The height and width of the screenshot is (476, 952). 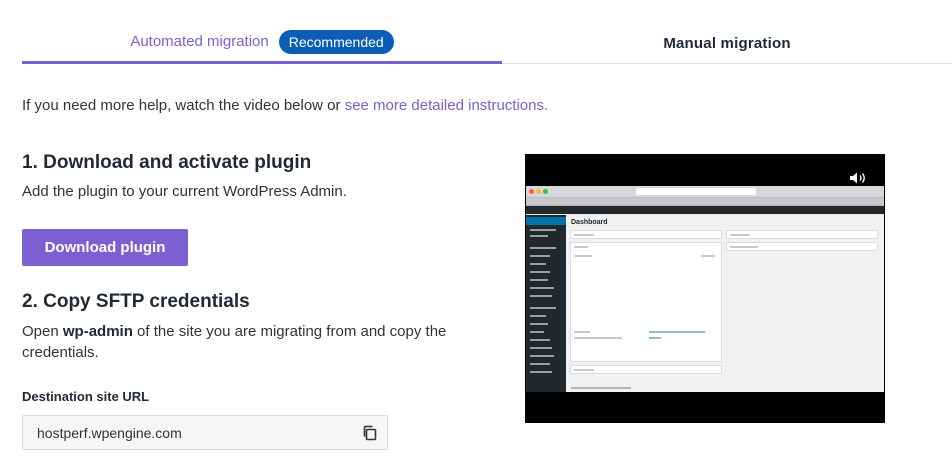 I want to click on tab-automated-migration: Automated migration Recommended, so click(x=262, y=43).